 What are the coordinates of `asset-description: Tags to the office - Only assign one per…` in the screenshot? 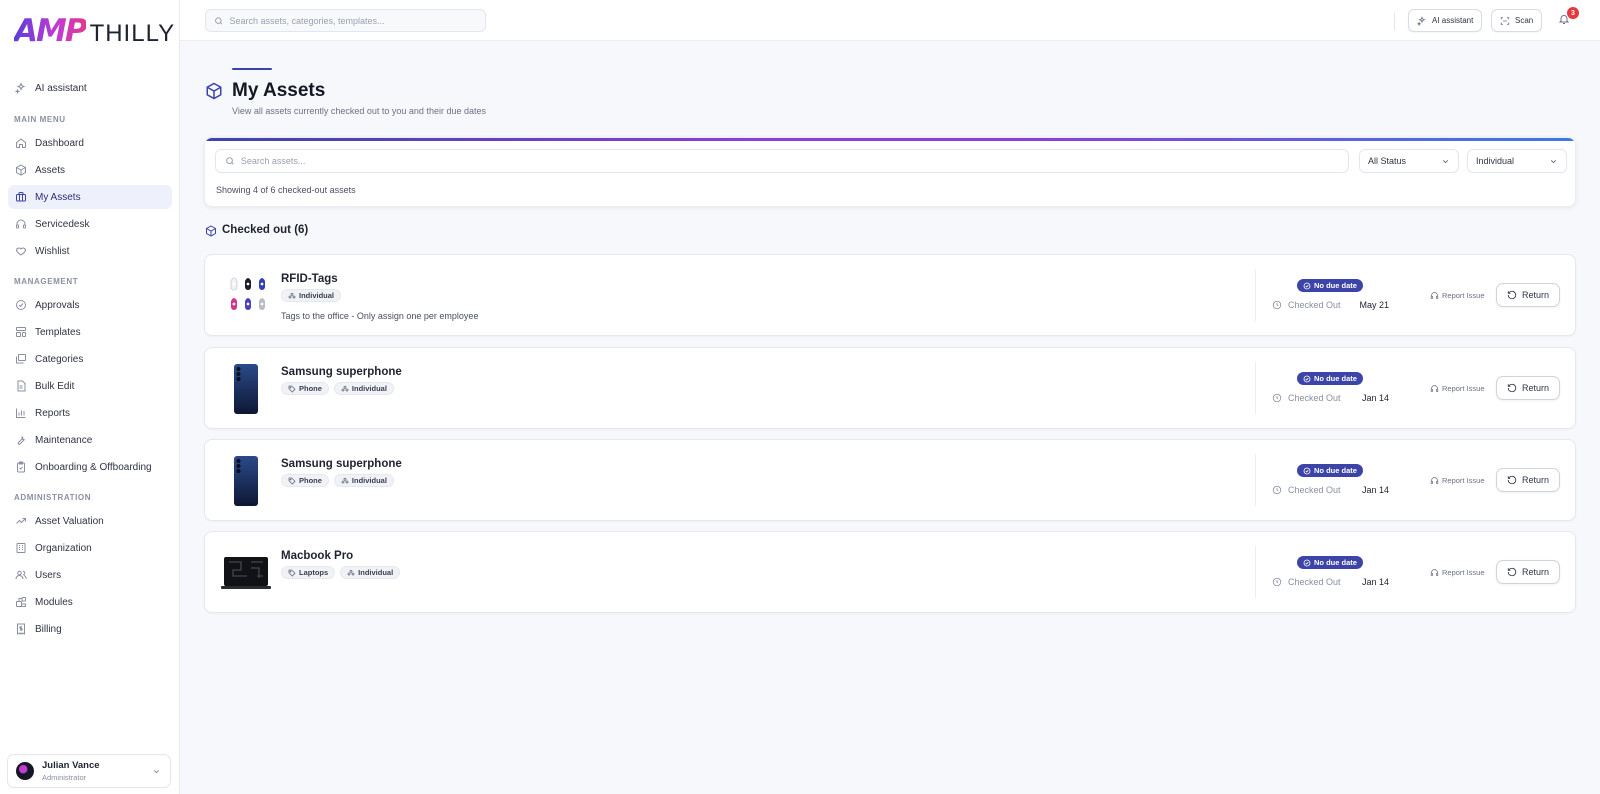 It's located at (380, 316).